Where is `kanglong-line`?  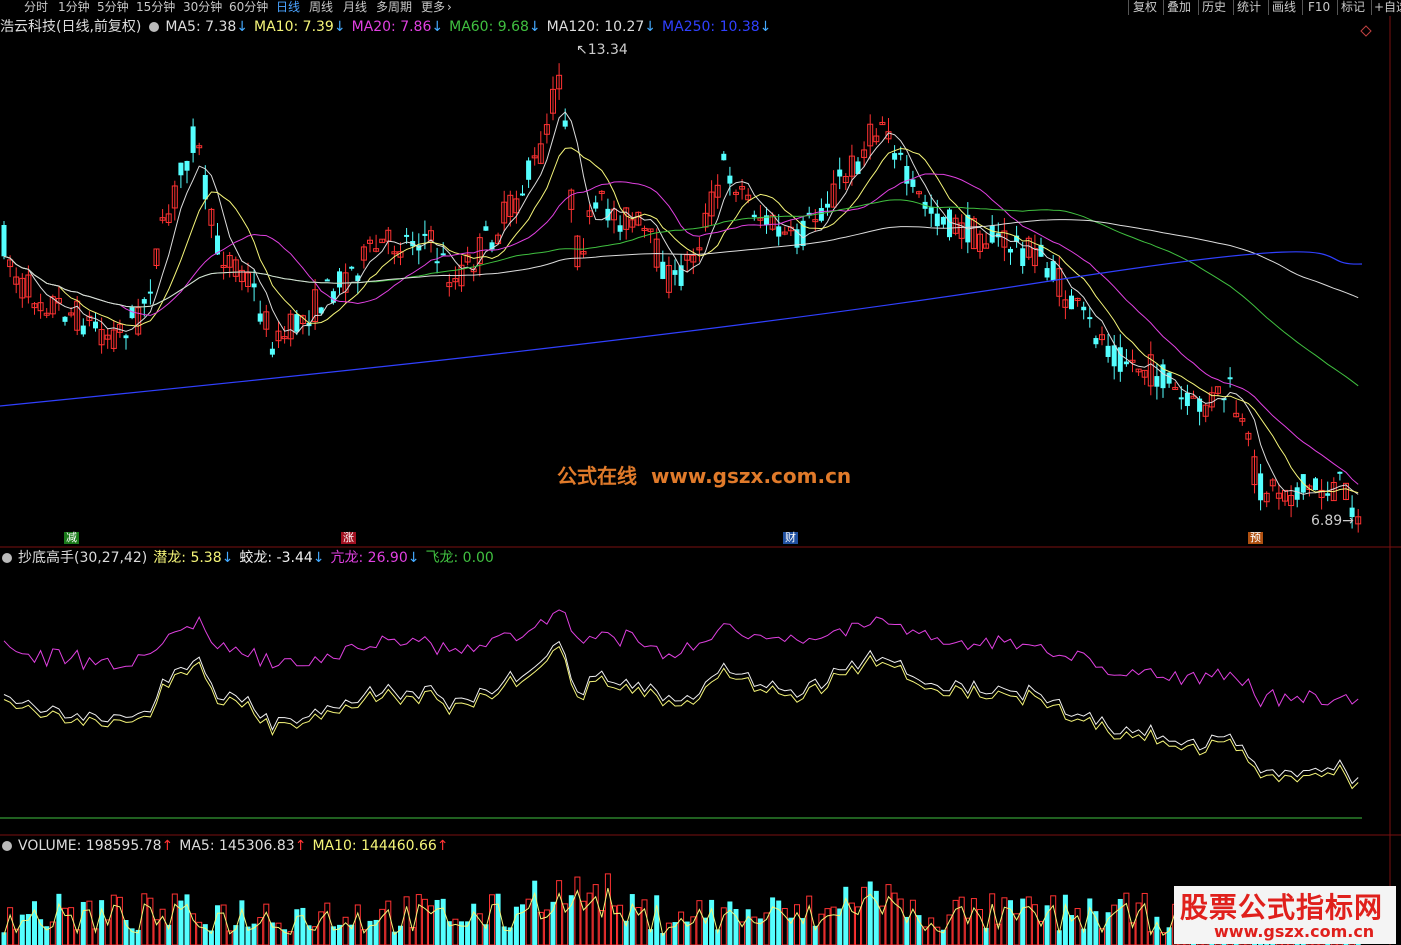 kanglong-line is located at coordinates (681, 658).